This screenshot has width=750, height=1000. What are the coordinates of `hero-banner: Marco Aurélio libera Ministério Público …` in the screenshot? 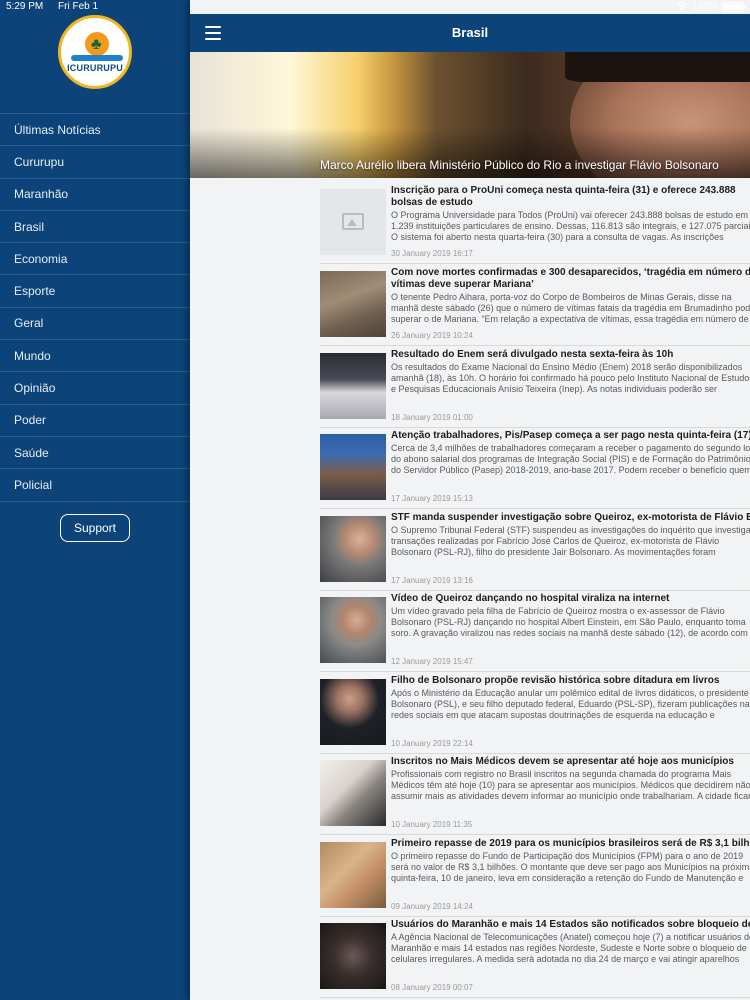 It's located at (470, 115).